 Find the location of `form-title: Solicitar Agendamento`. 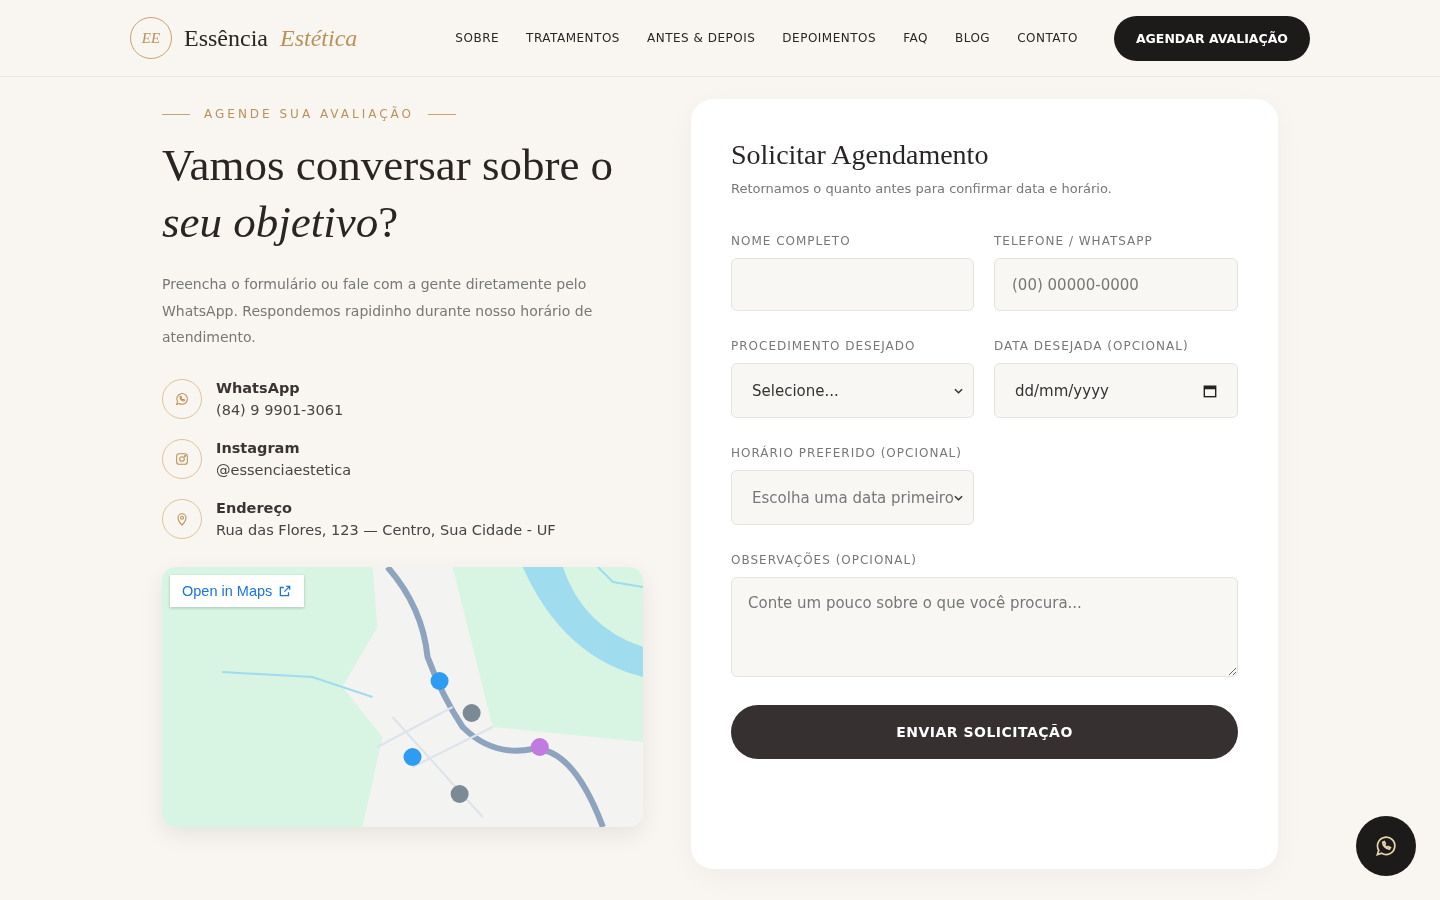

form-title: Solicitar Agendamento is located at coordinates (860, 155).